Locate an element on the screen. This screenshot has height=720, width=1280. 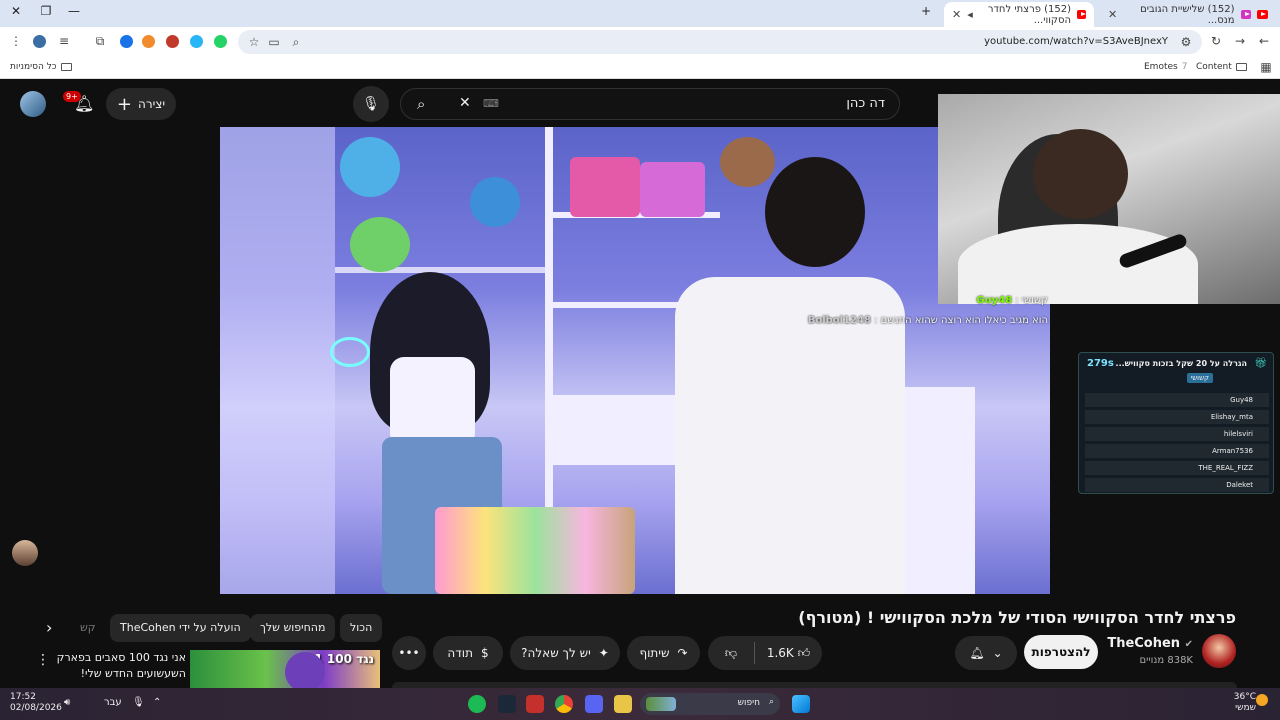
bookmark-content: Content is located at coordinates (1221, 67).